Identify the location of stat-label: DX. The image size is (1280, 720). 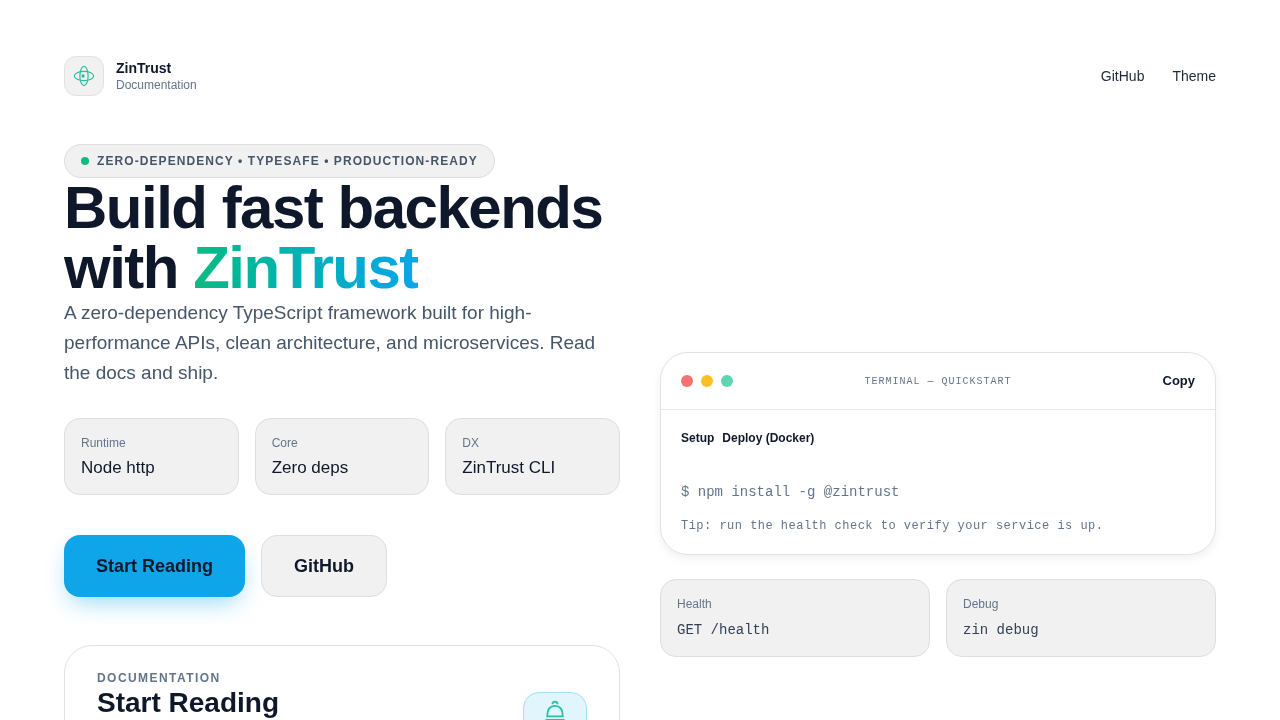
(470, 443).